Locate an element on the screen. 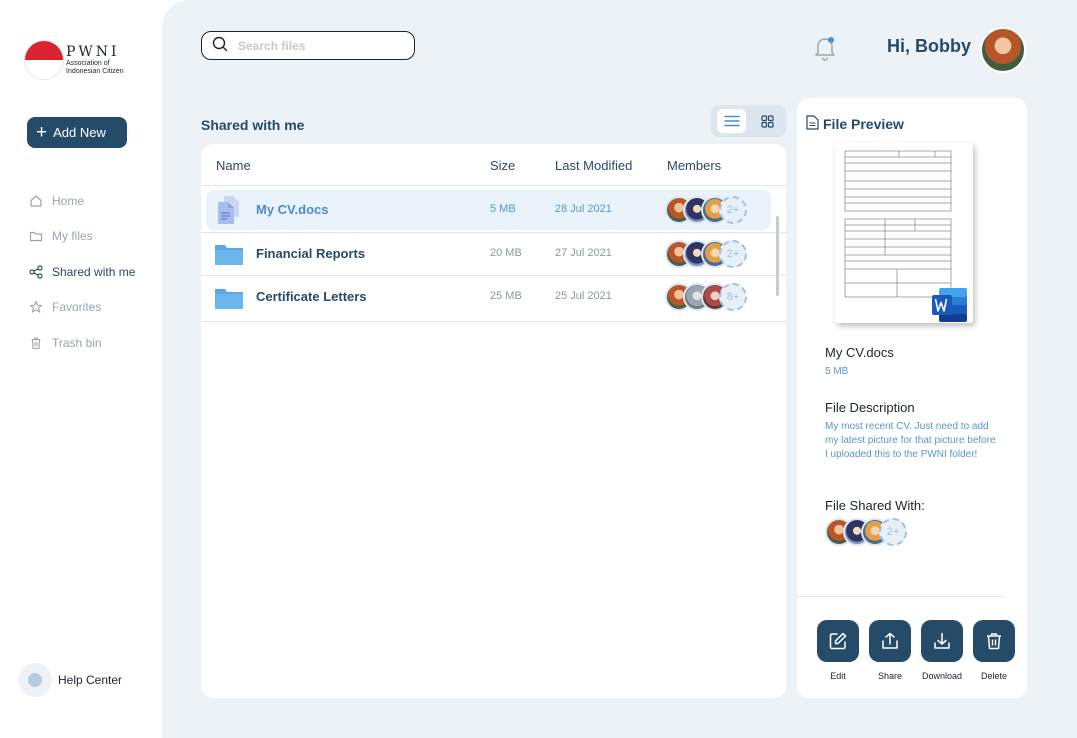 This screenshot has height=738, width=1077. sidebar-item-label: My files is located at coordinates (72, 236).